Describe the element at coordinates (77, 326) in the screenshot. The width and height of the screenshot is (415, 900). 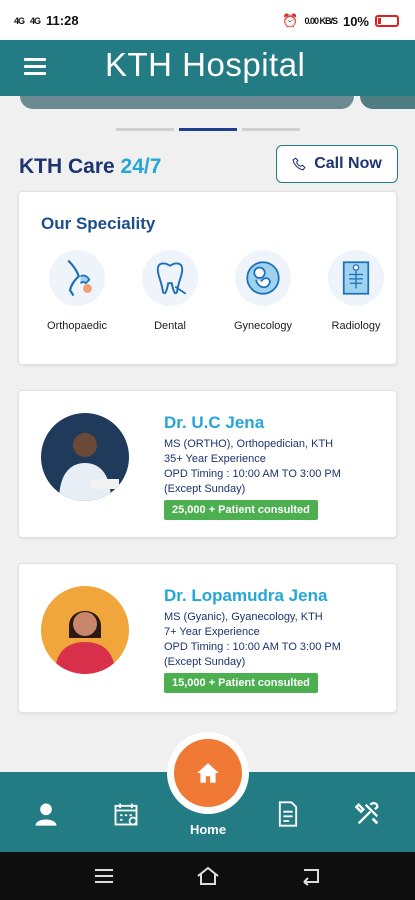
I see `speciality-label: Orthopaedic` at that location.